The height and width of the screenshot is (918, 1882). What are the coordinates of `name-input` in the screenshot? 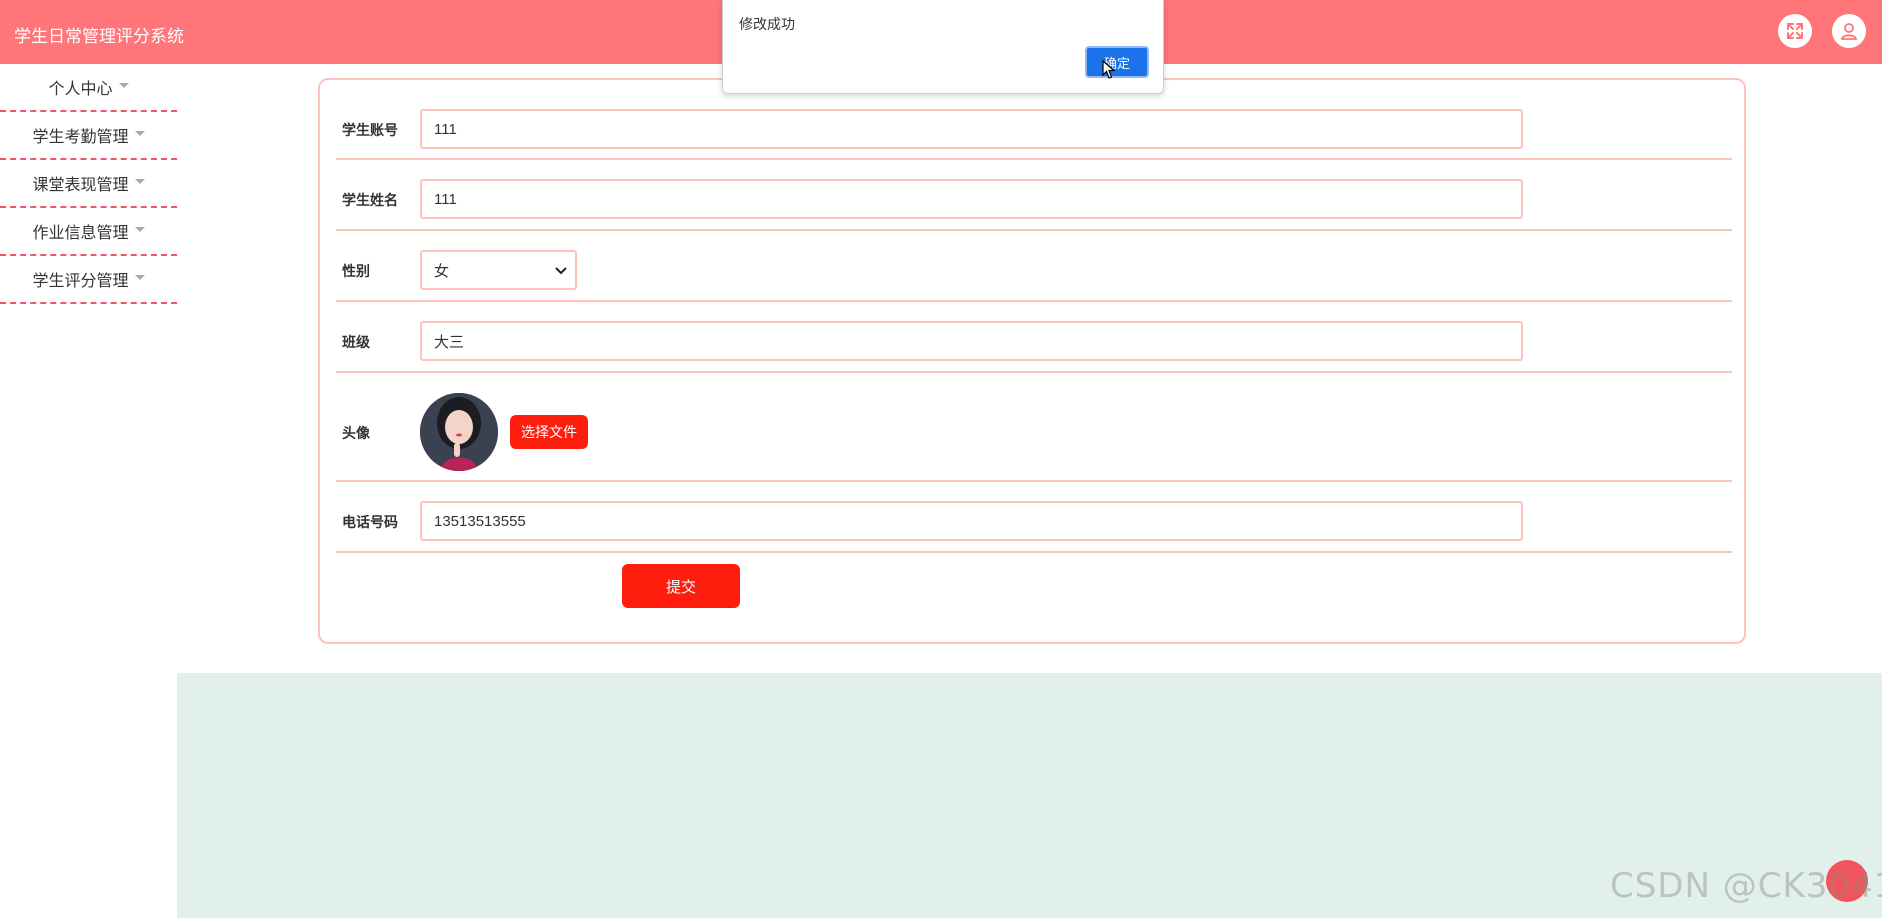 It's located at (971, 199).